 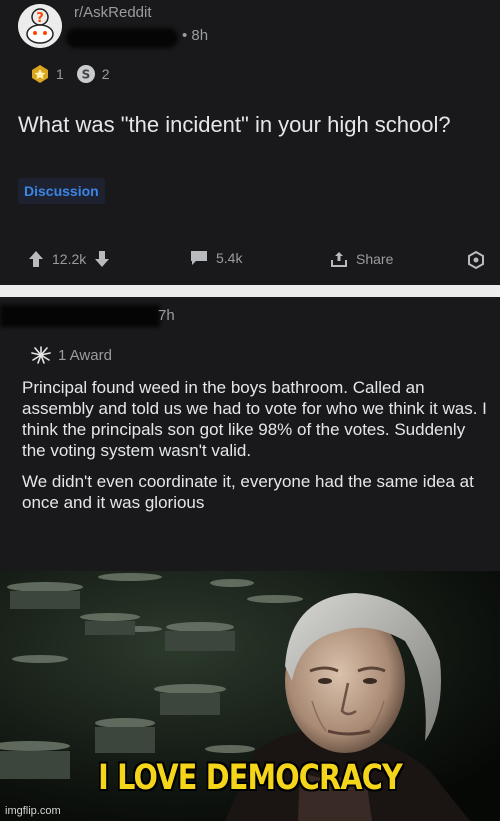 I want to click on vote-count: 12.2k, so click(x=69, y=259).